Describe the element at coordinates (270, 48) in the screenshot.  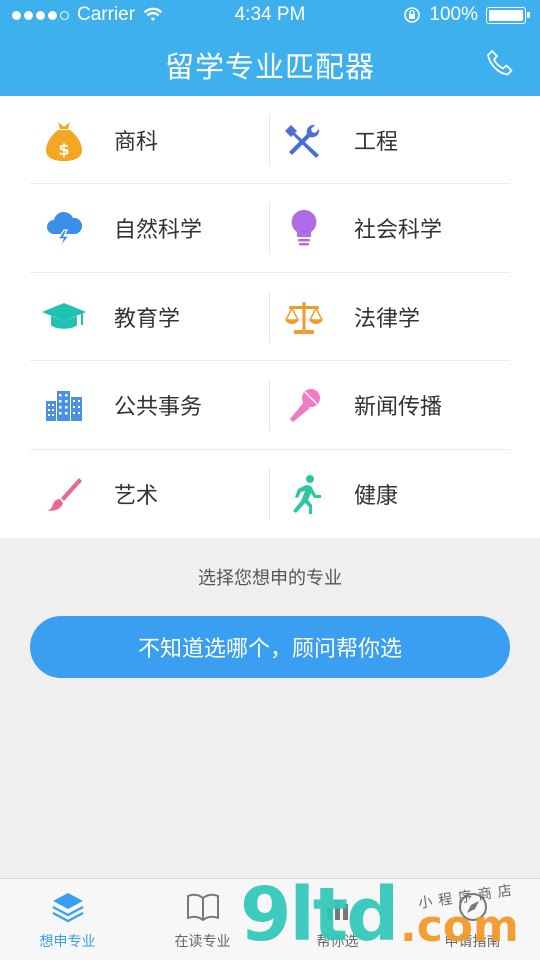
I see `header: Carrier 4:34 PM 100% 留学专业匹配器` at that location.